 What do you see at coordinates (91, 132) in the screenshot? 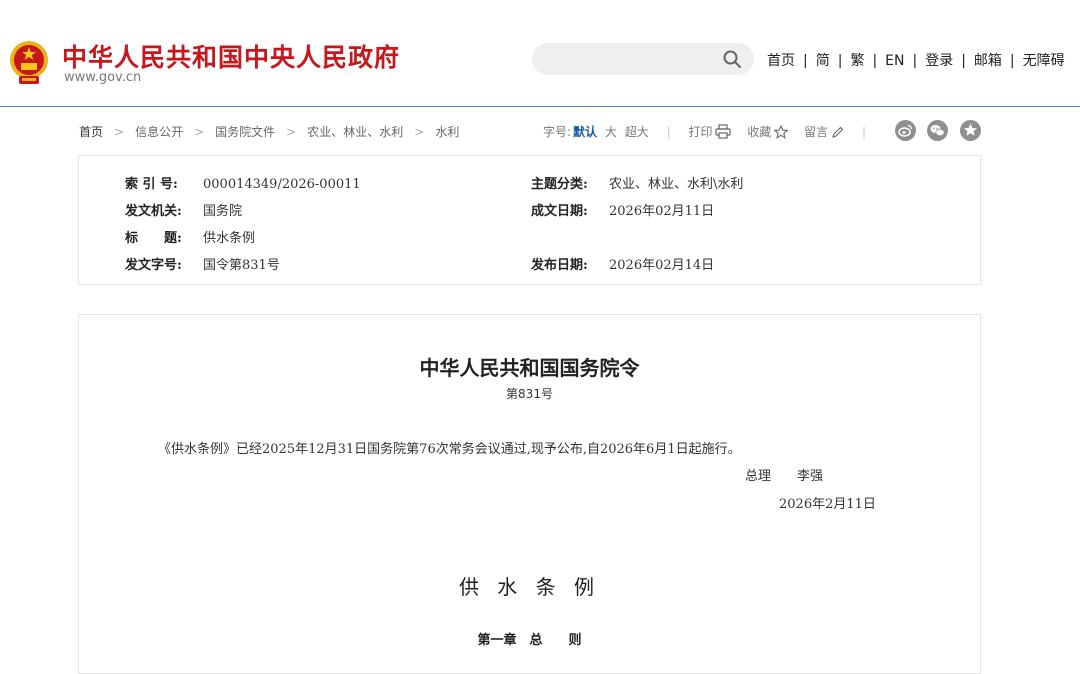
I see `breadcrumb-home: 首页` at bounding box center [91, 132].